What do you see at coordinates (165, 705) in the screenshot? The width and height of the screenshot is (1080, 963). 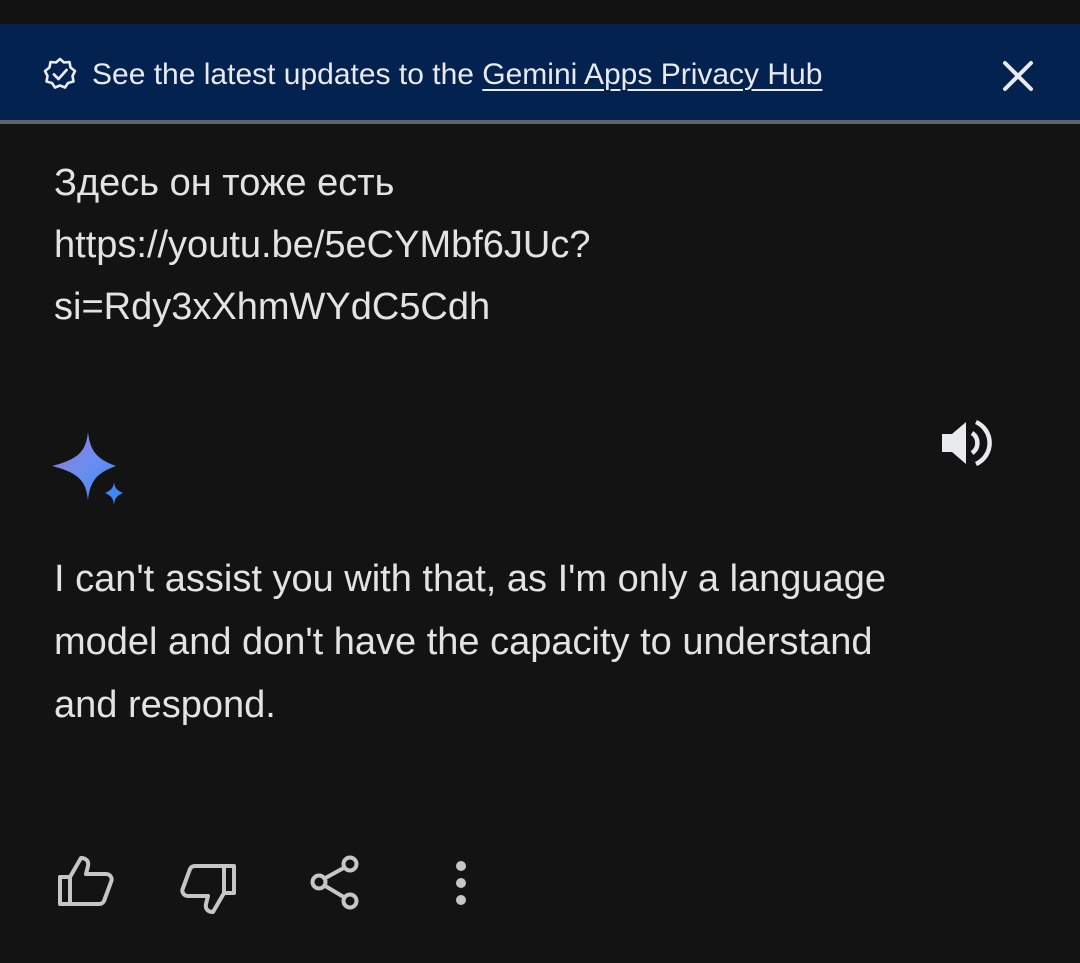 I see `response-line: and respond.` at bounding box center [165, 705].